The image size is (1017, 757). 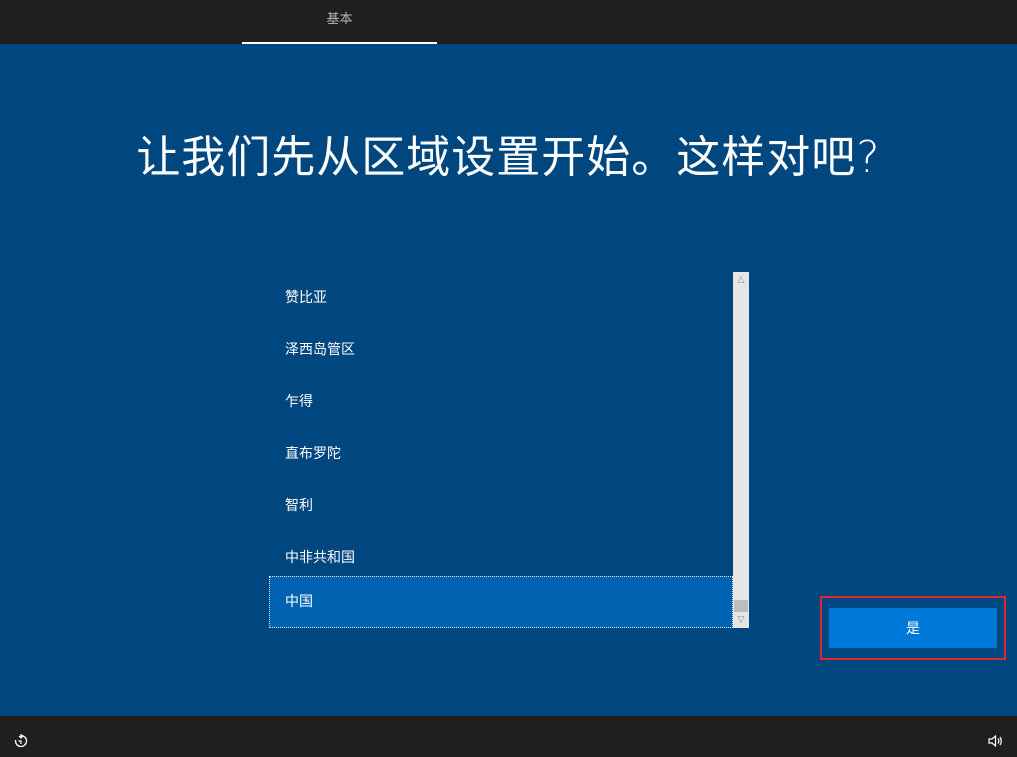 I want to click on scroll-down-icon: ▽, so click(x=741, y=620).